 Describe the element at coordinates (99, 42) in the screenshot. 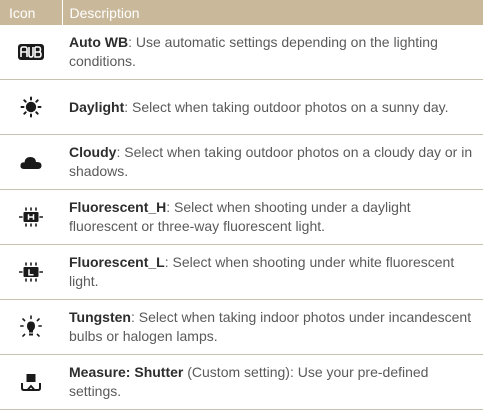

I see `term-label: Auto WB` at that location.